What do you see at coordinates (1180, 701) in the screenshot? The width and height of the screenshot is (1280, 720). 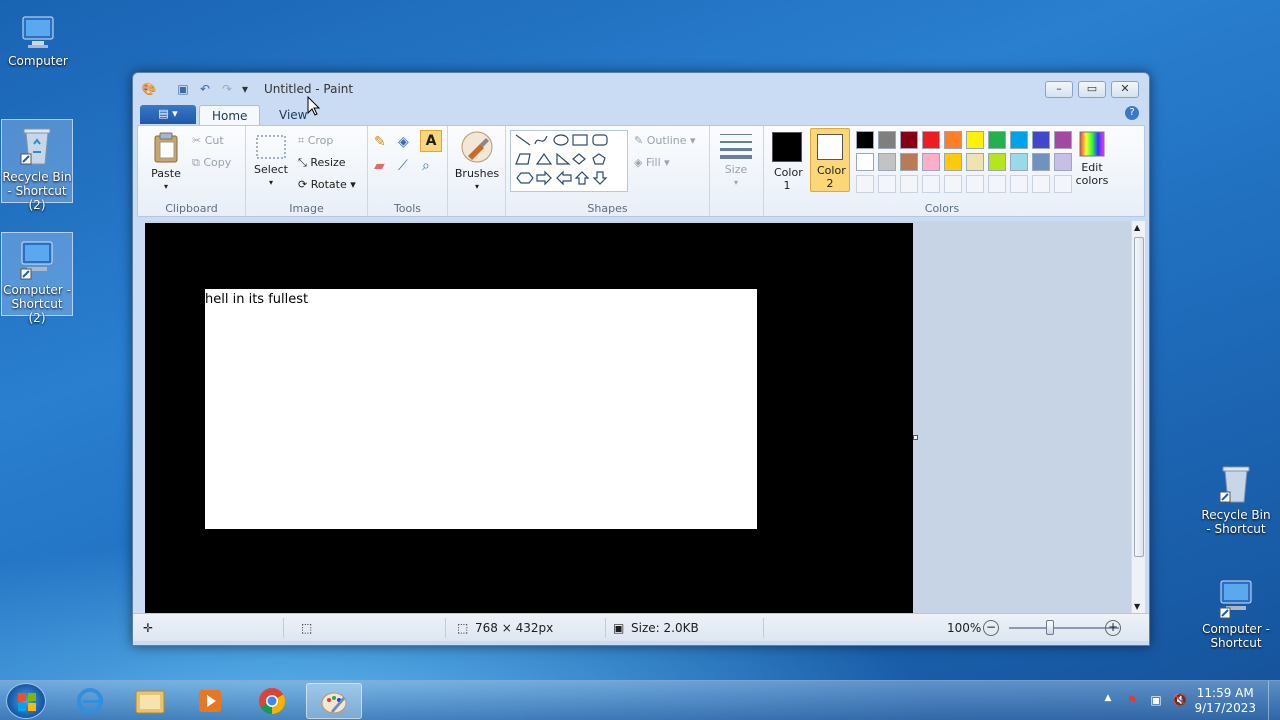 I see `volume-muted-icon: 🔇` at bounding box center [1180, 701].